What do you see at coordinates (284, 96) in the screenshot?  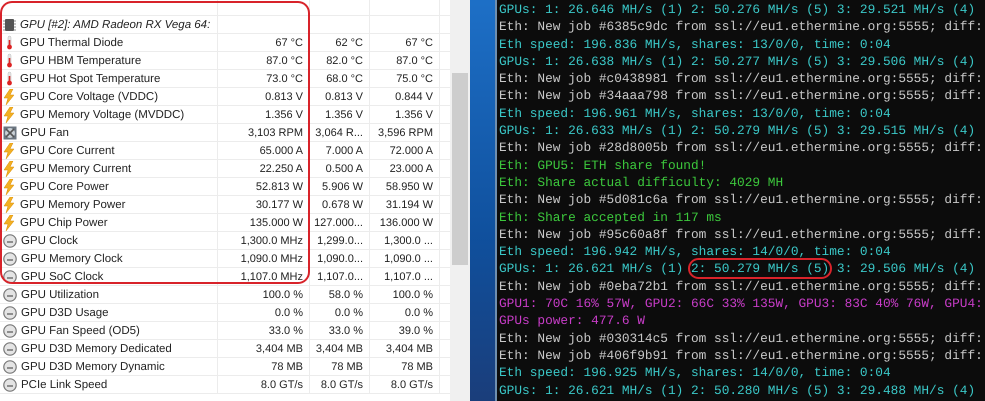 I see `current-value: 0.813 V` at bounding box center [284, 96].